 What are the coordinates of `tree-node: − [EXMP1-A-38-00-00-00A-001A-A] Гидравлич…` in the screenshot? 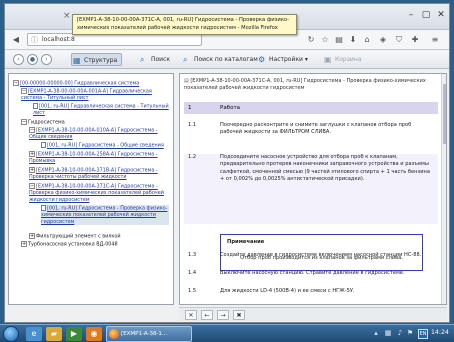 It's located at (95, 95).